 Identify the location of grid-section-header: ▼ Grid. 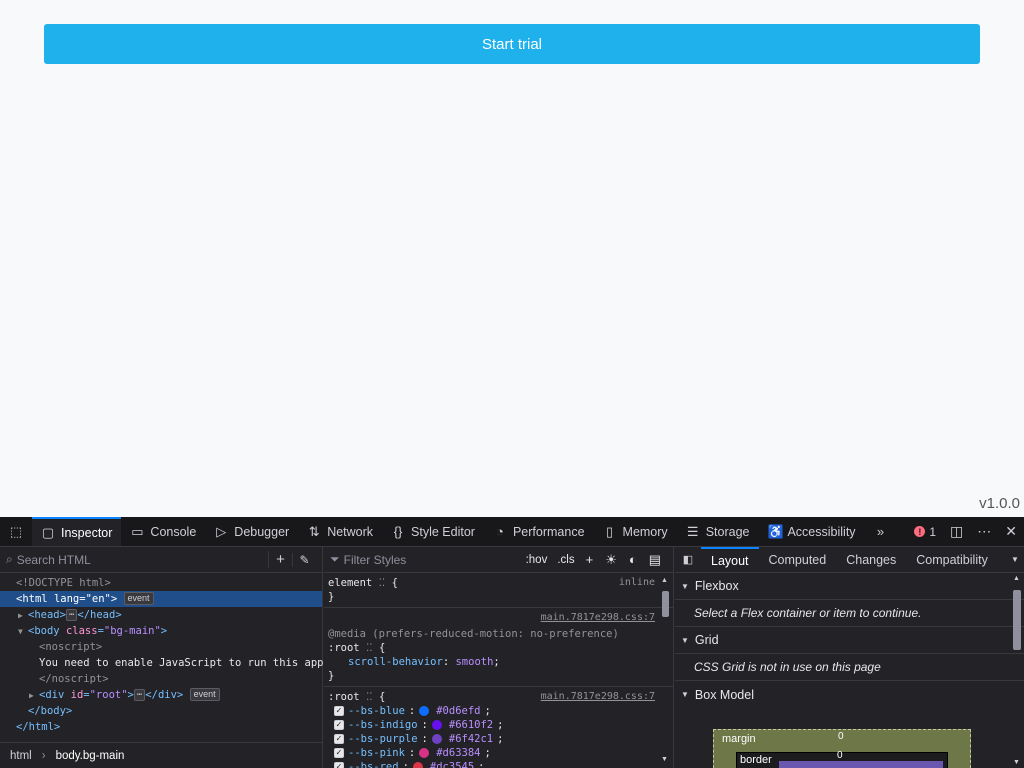
(849, 640).